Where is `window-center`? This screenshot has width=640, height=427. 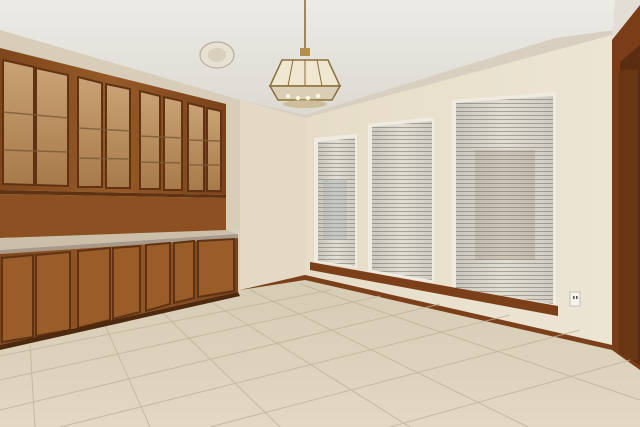 window-center is located at coordinates (401, 200).